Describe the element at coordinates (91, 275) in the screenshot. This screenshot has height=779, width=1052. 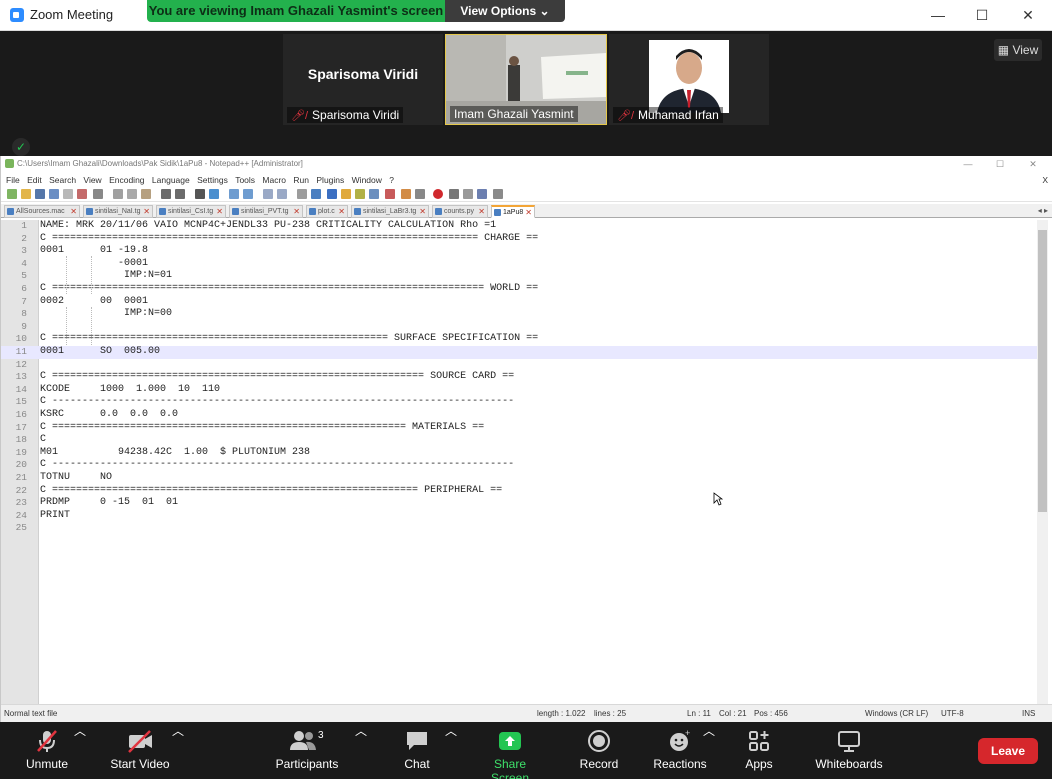
I see `indent-guide` at that location.